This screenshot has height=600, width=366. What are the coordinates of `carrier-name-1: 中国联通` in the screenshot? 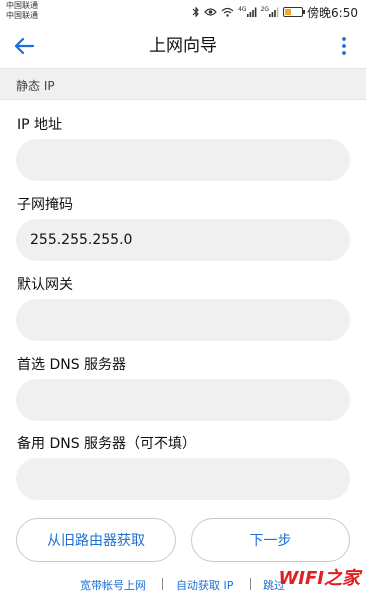 It's located at (22, 5).